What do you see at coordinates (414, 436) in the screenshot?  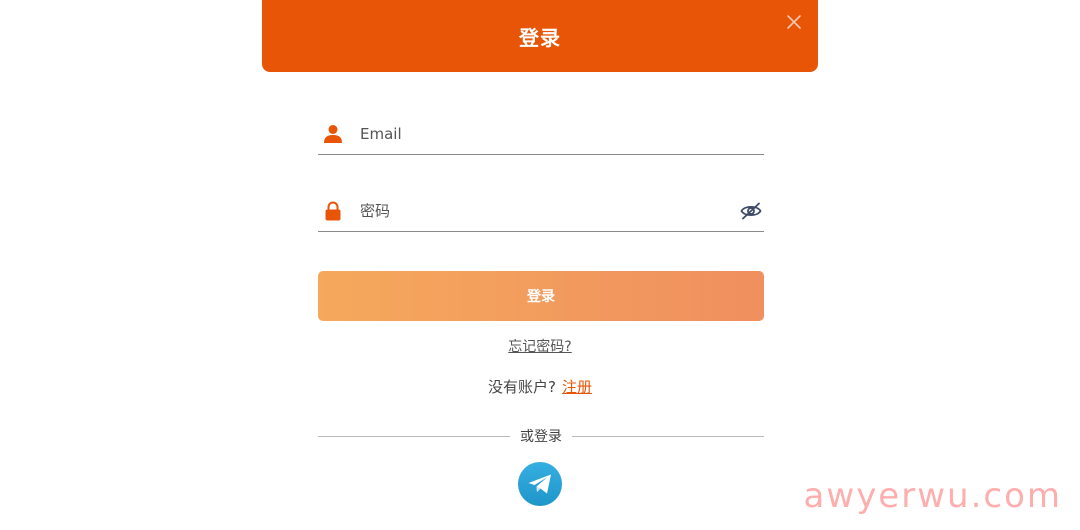 I see `divider-line-left` at bounding box center [414, 436].